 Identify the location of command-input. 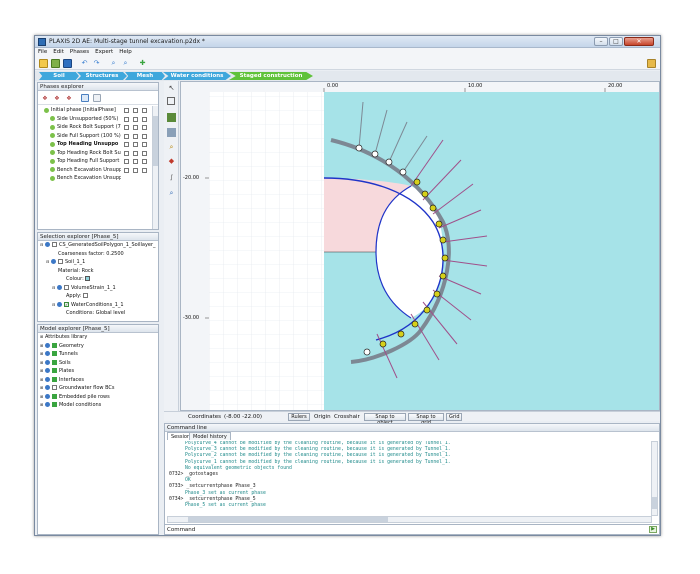
(419, 529).